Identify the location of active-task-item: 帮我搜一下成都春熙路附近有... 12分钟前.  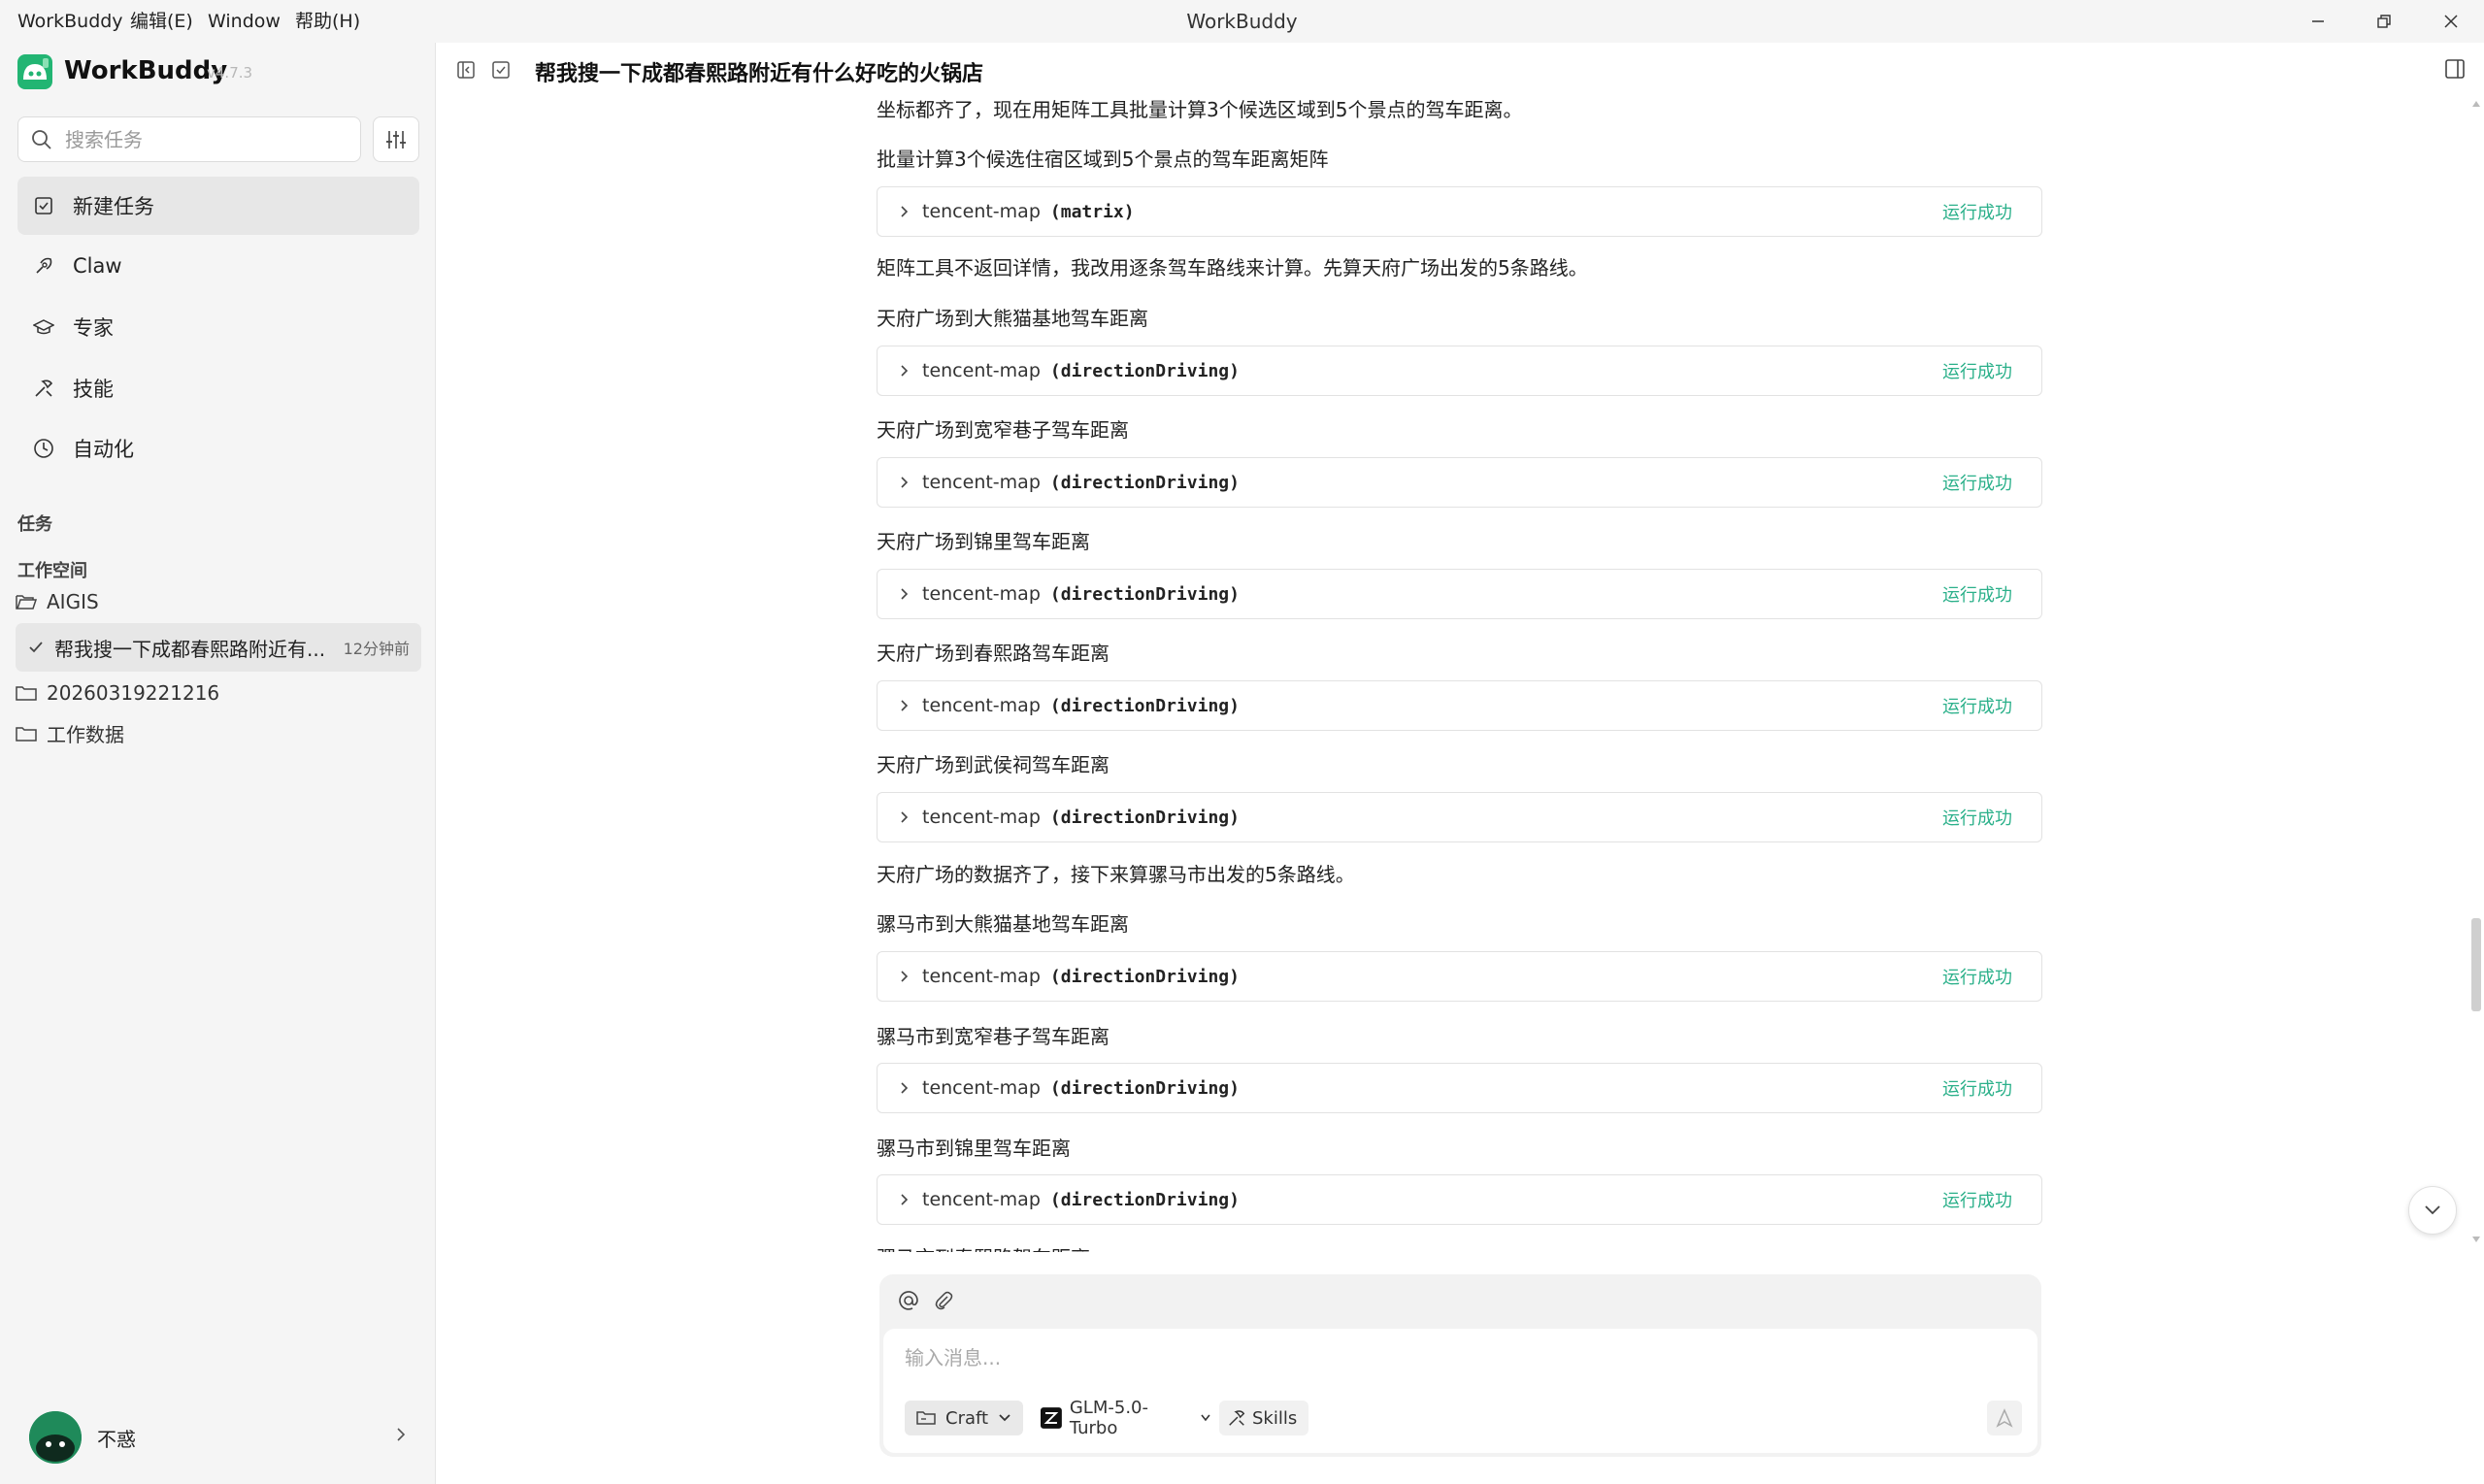
(218, 647).